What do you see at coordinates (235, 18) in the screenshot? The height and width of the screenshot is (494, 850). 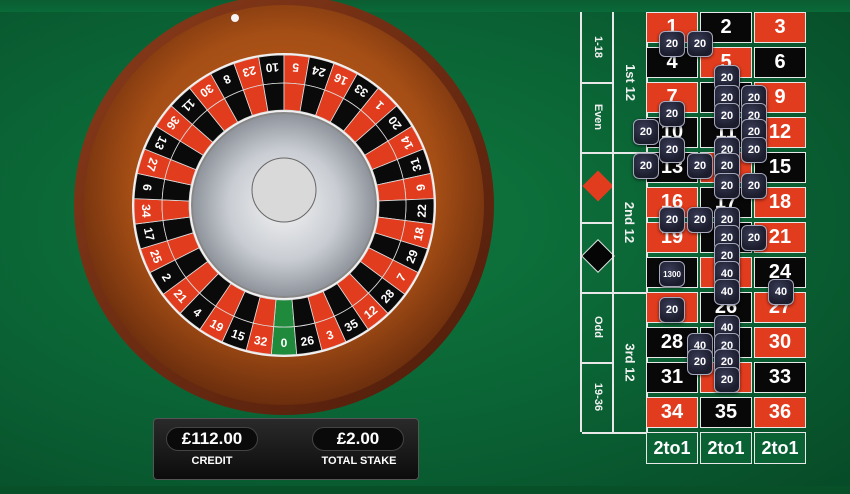 I see `wheel-ball` at bounding box center [235, 18].